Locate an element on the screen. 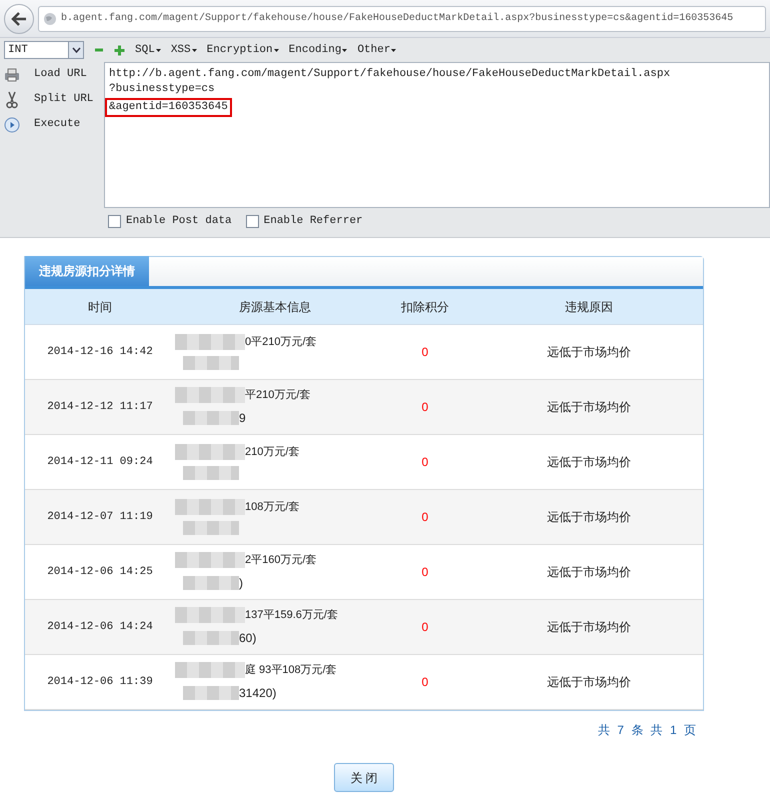 This screenshot has height=810, width=770. menu-button: Encoding is located at coordinates (318, 50).